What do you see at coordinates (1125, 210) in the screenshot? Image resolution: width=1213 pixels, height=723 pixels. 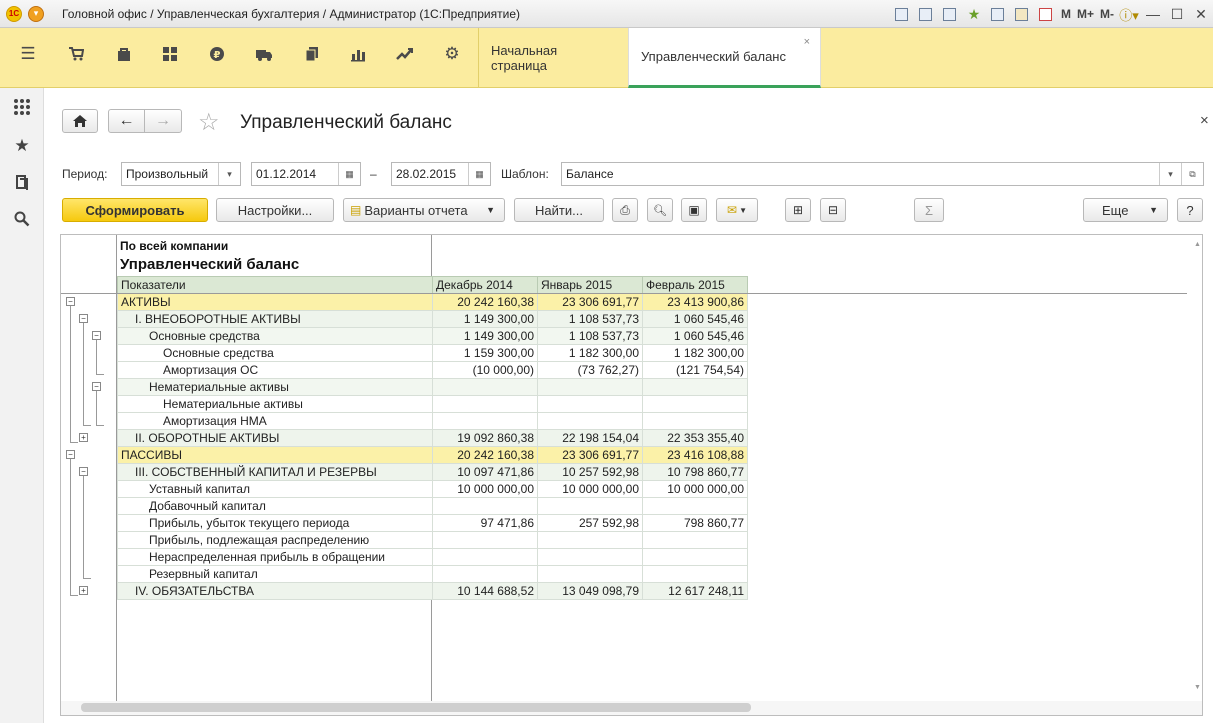 I see `more-button: Еще ▼` at bounding box center [1125, 210].